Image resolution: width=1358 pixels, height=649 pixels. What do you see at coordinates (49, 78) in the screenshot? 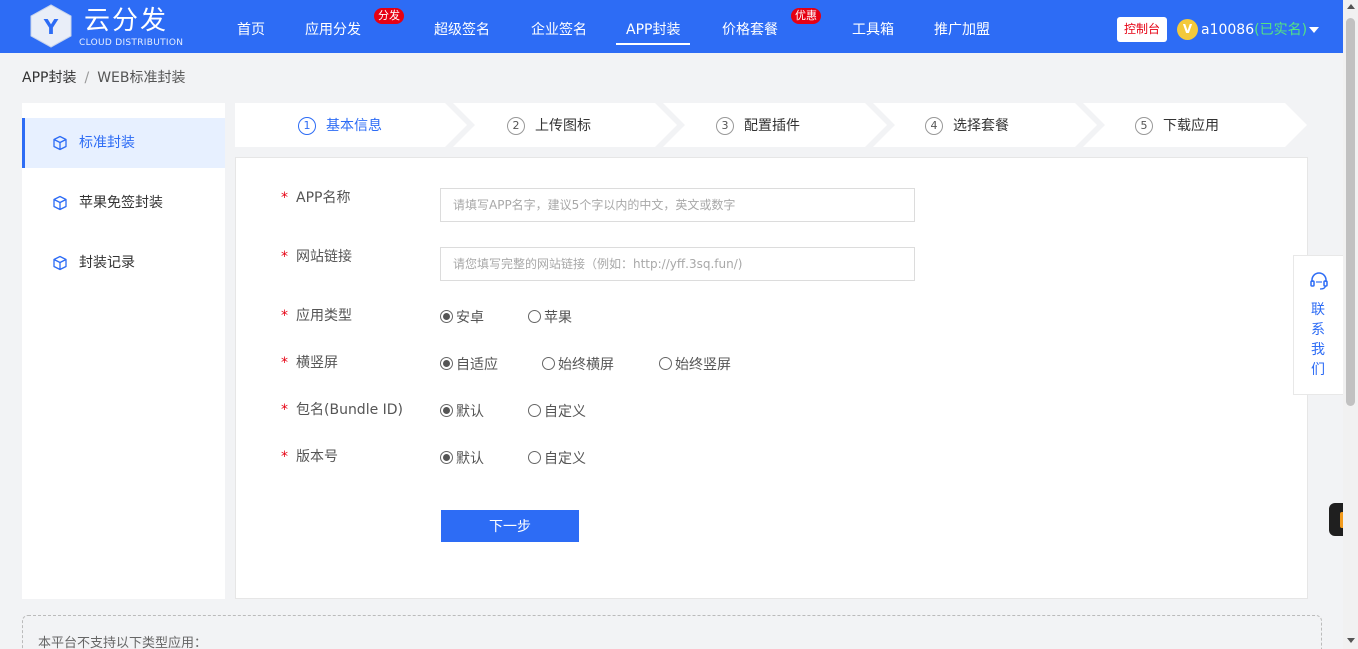
I see `breadcrumb-root: APP封装` at bounding box center [49, 78].